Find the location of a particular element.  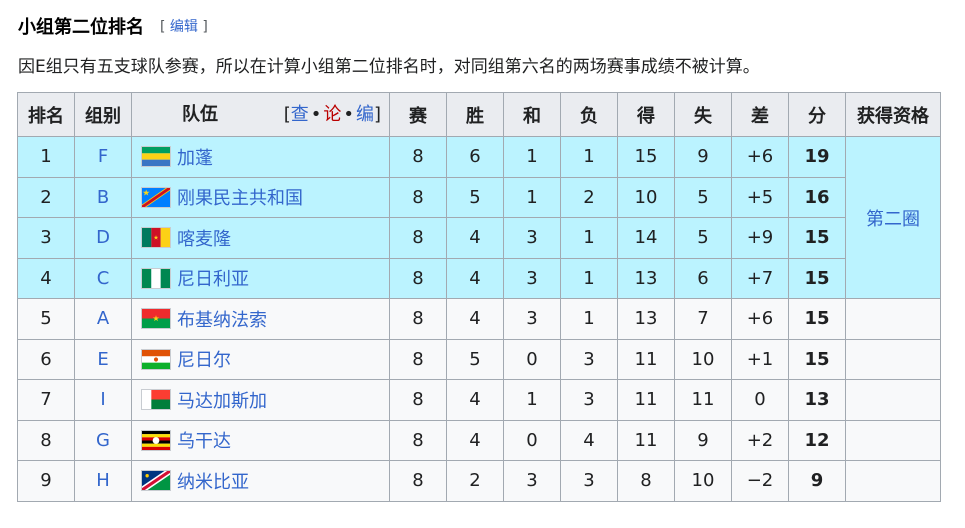

rank-cell: 9 is located at coordinates (46, 481).